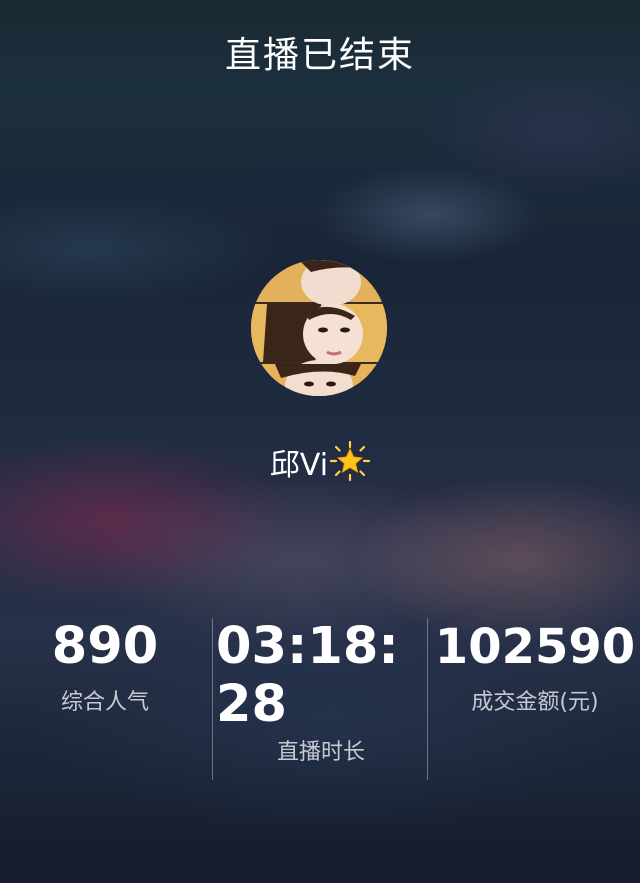  Describe the element at coordinates (350, 464) in the screenshot. I see `glowing-star-icon` at that location.